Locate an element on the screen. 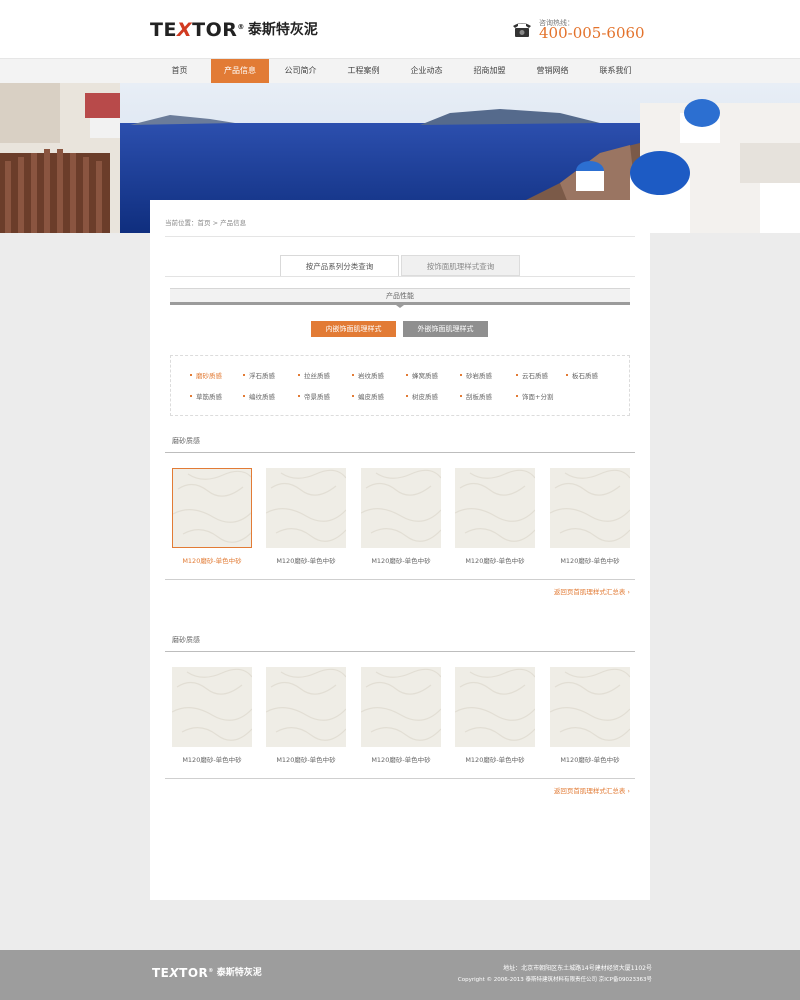 This screenshot has height=1000, width=800. texture-filter-item: 磨砂质感 is located at coordinates (206, 375).